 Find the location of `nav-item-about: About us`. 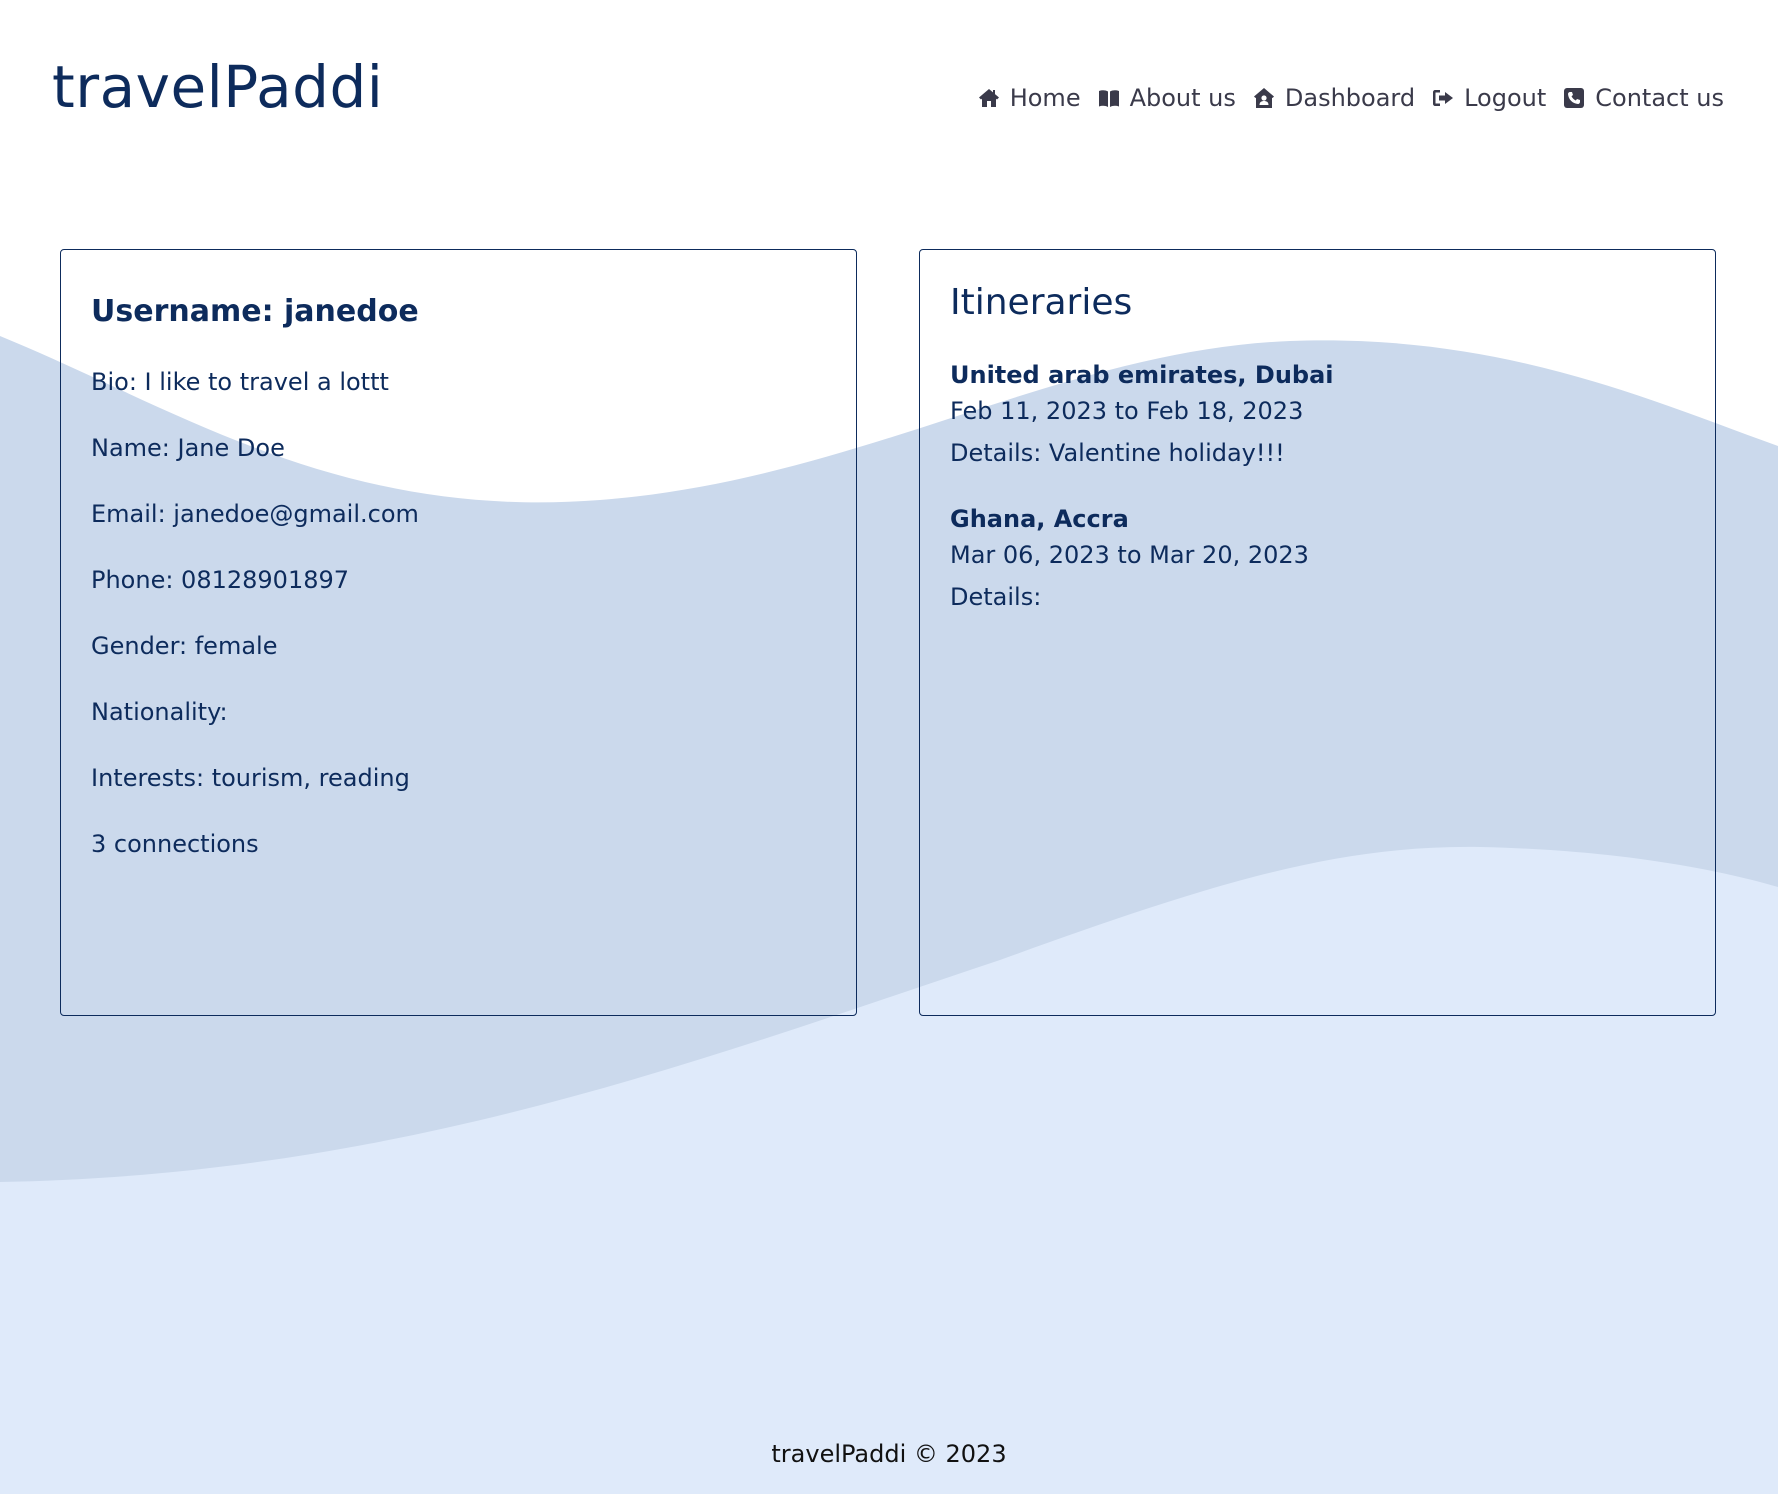

nav-item-about: About us is located at coordinates (1166, 98).